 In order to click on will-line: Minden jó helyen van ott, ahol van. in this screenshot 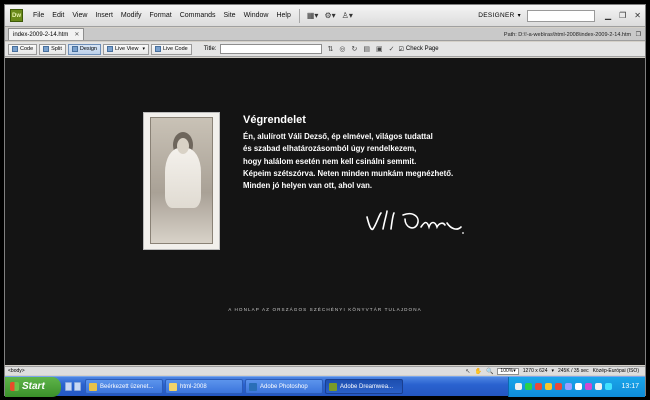, I will do `click(308, 186)`.